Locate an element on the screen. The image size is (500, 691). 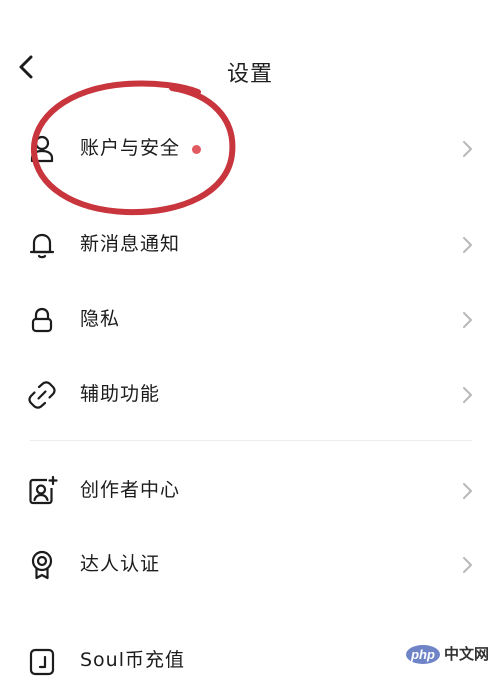
page-title: 设置 is located at coordinates (249, 74).